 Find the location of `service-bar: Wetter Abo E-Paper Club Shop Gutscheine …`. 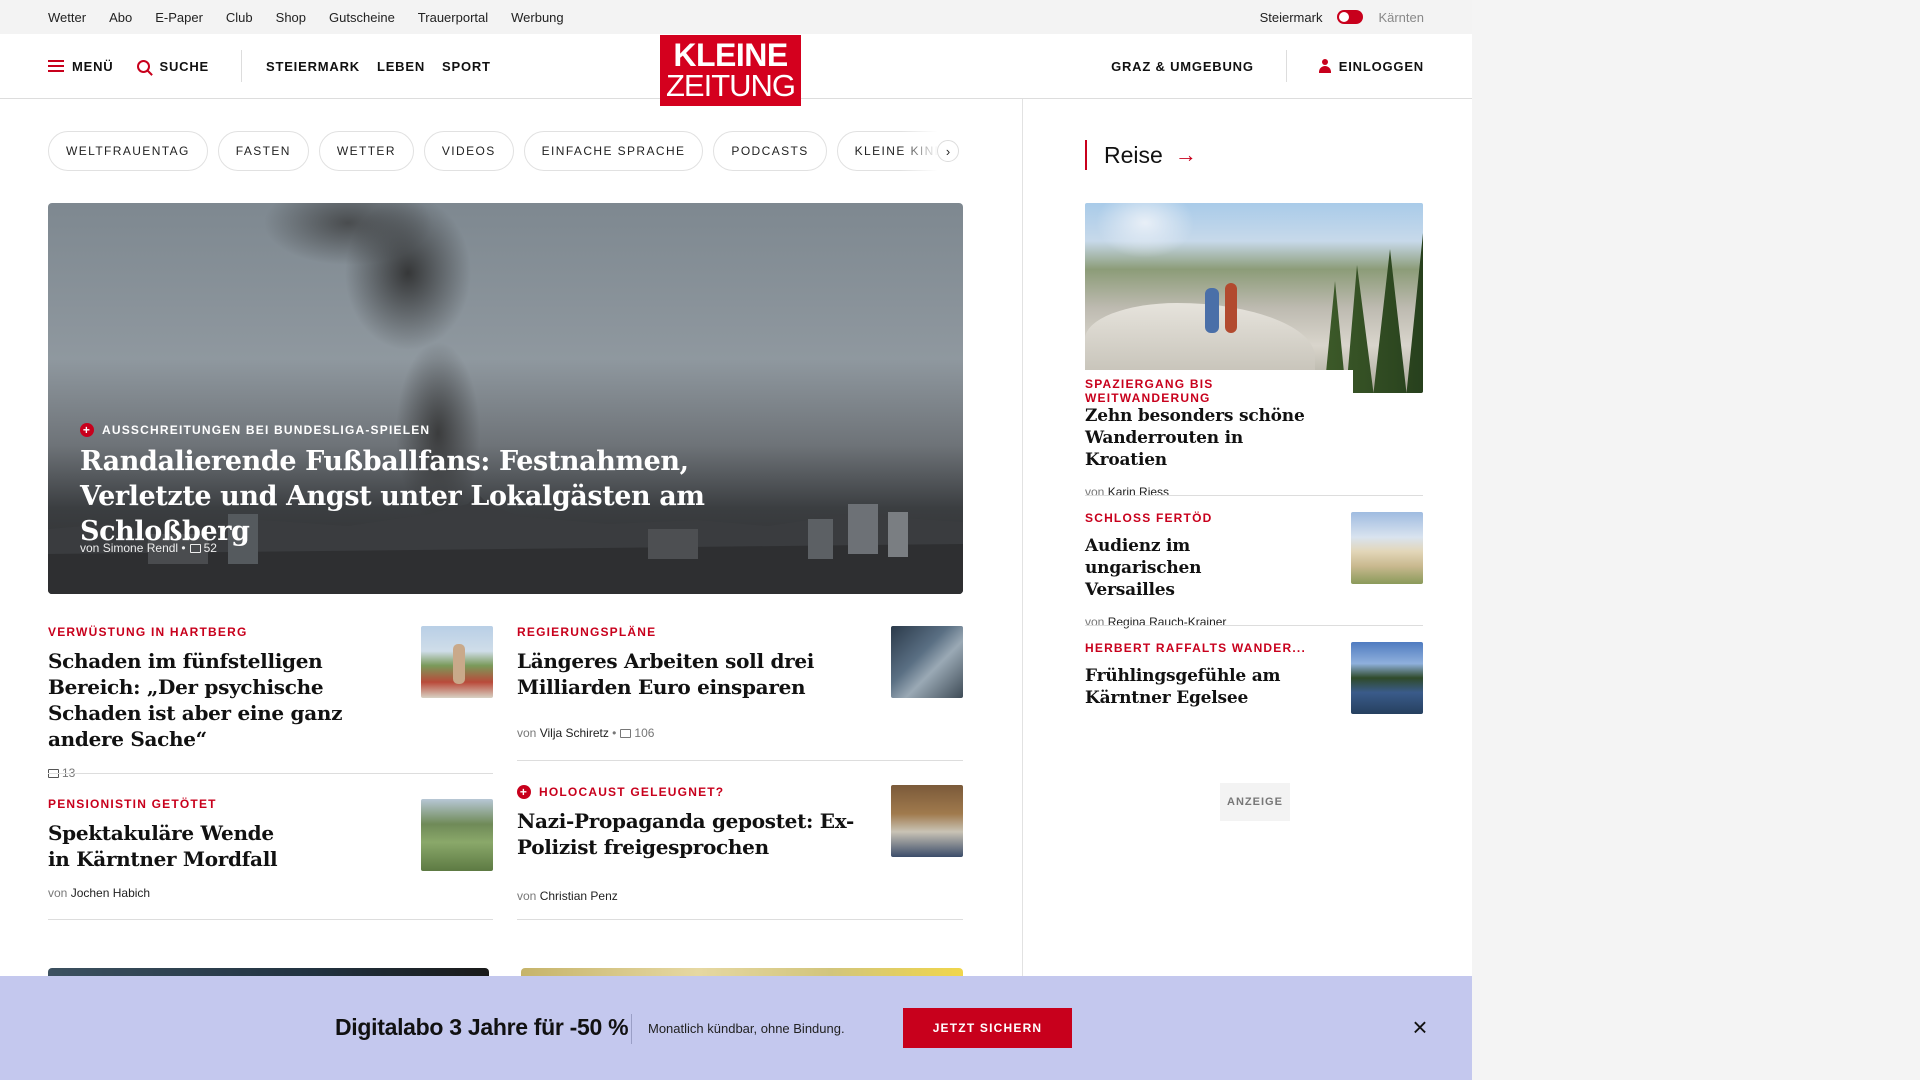

service-bar: Wetter Abo E-Paper Club Shop Gutscheine … is located at coordinates (736, 17).